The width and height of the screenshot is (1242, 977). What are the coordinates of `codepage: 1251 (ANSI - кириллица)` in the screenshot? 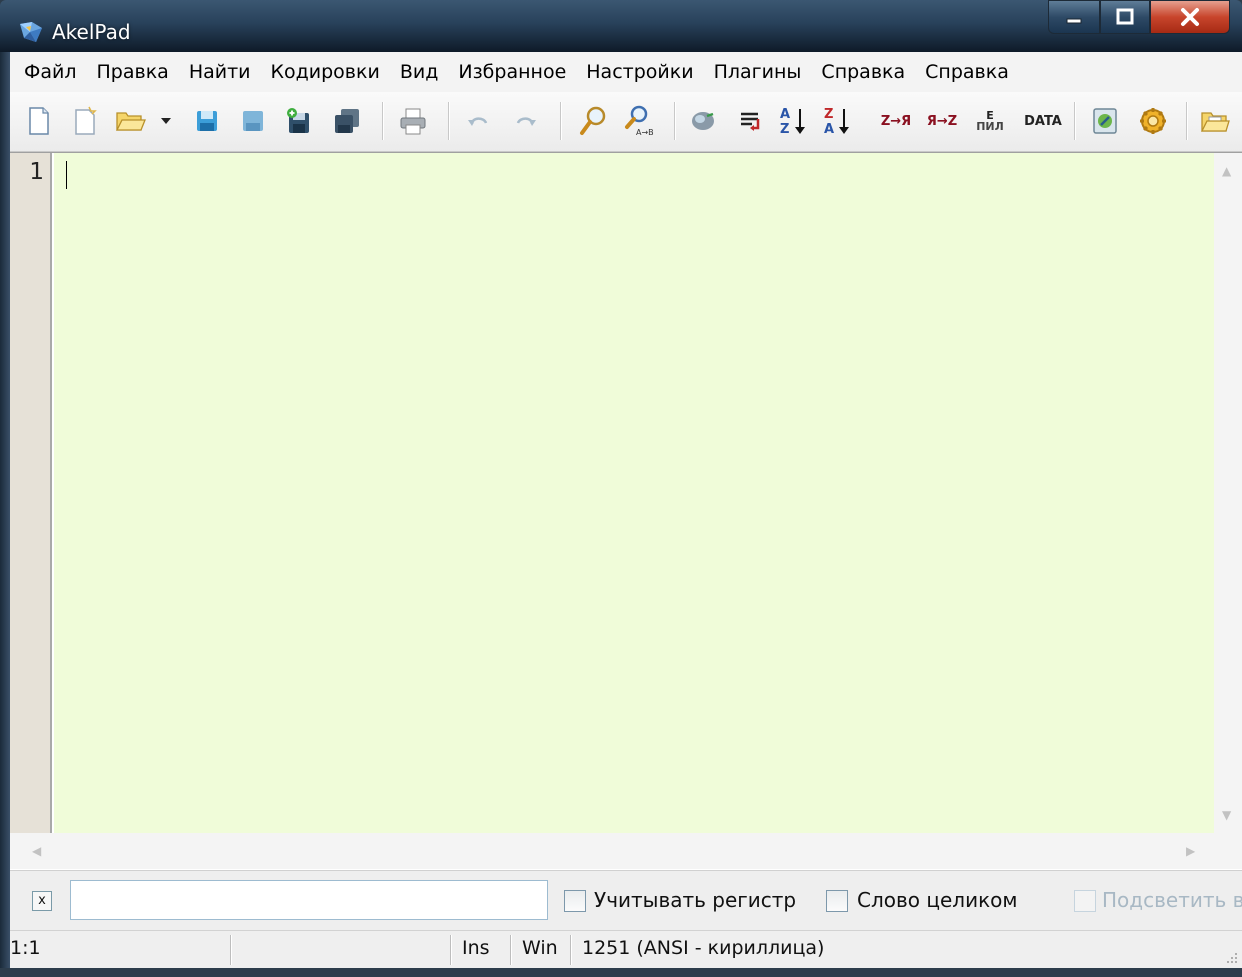 It's located at (703, 948).